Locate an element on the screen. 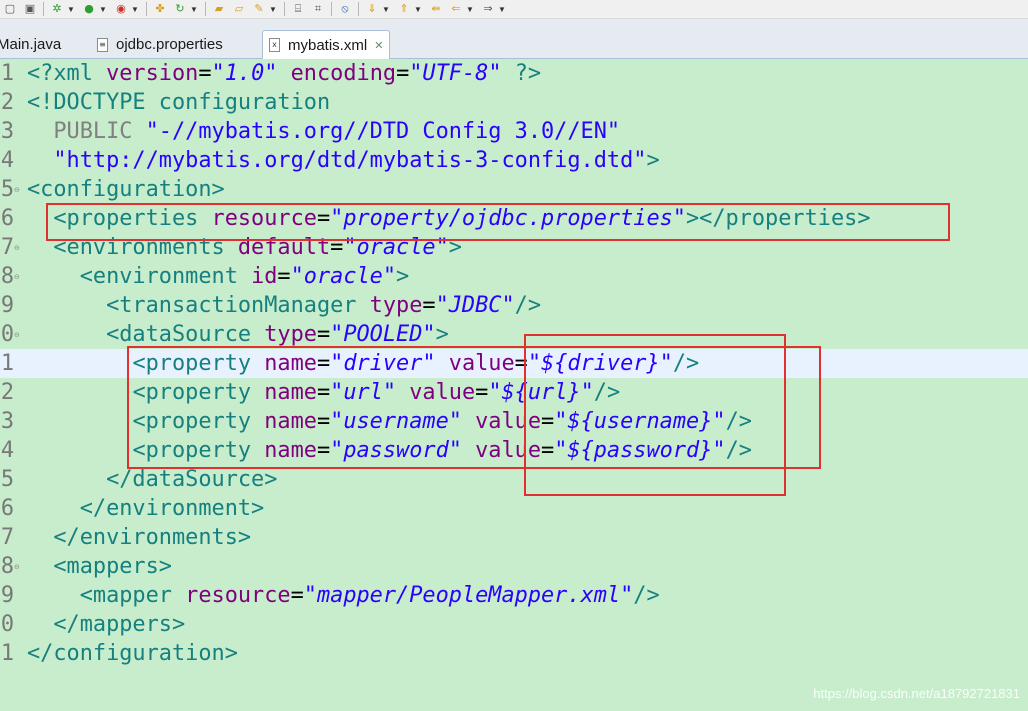  code-line: 0 ⊖ <dataSource type="POOLED"> is located at coordinates (514, 334).